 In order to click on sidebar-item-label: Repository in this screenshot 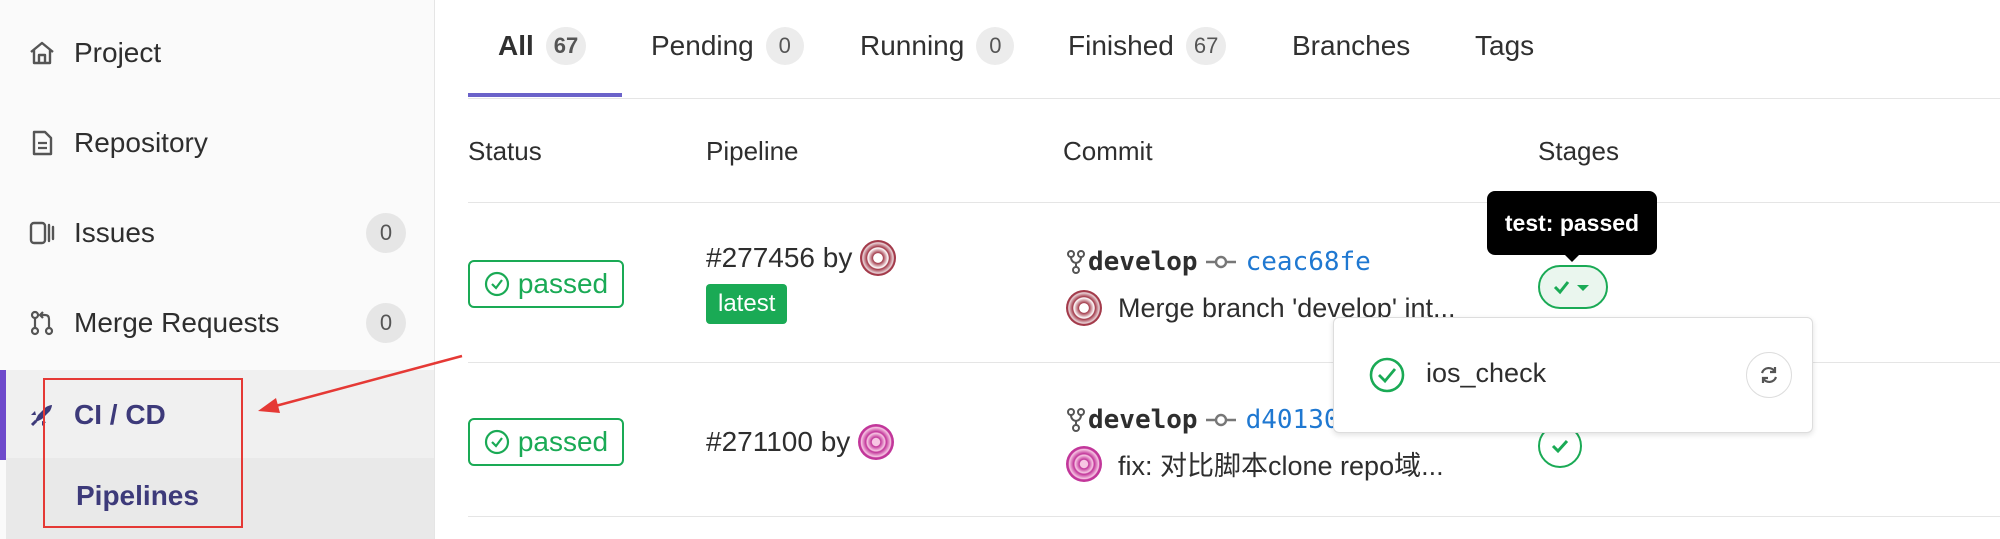, I will do `click(141, 142)`.